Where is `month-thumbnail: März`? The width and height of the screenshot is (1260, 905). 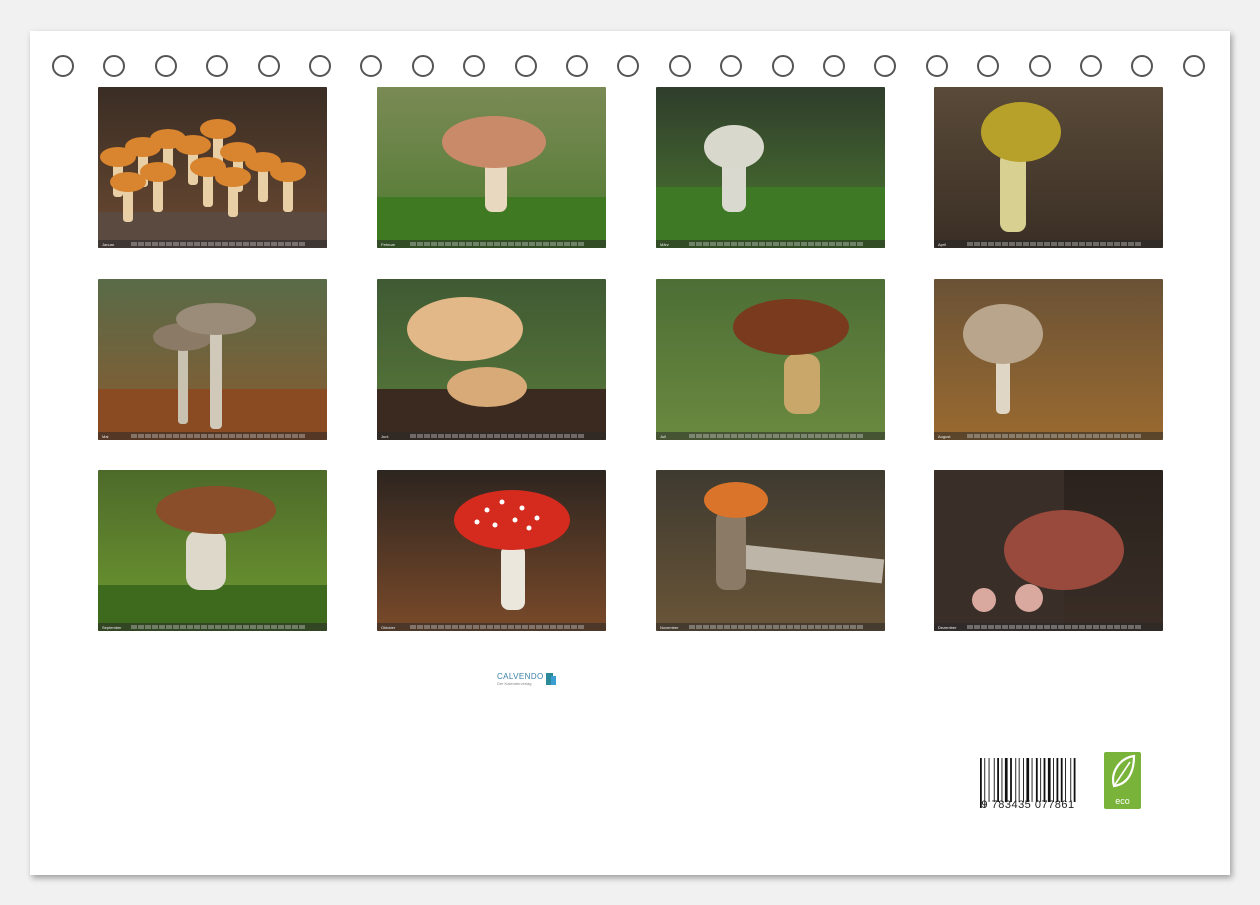
month-thumbnail: März is located at coordinates (770, 167).